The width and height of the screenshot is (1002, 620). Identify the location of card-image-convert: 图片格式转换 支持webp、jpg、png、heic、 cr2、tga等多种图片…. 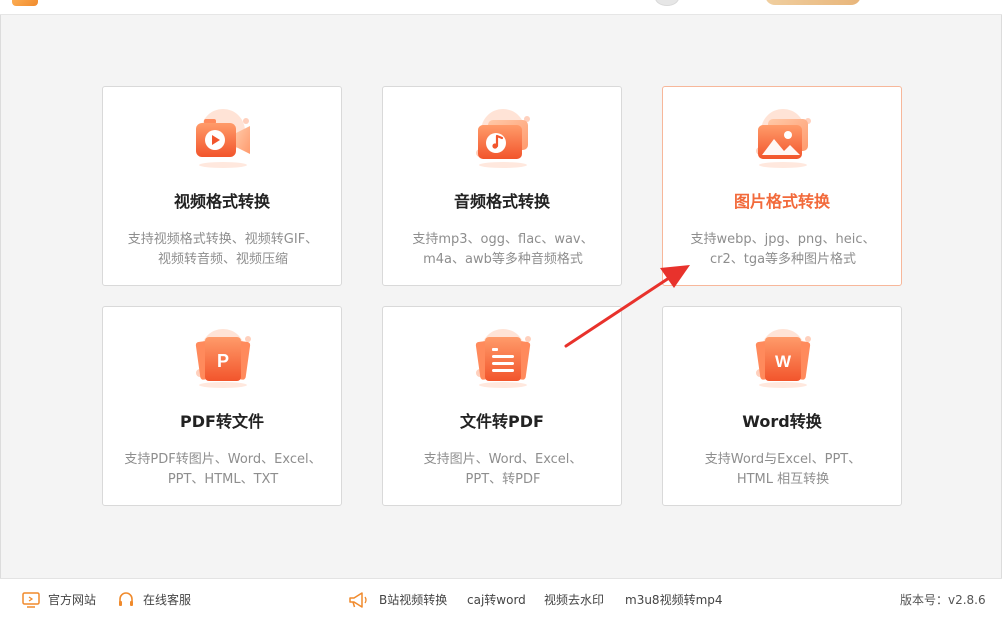
(782, 186).